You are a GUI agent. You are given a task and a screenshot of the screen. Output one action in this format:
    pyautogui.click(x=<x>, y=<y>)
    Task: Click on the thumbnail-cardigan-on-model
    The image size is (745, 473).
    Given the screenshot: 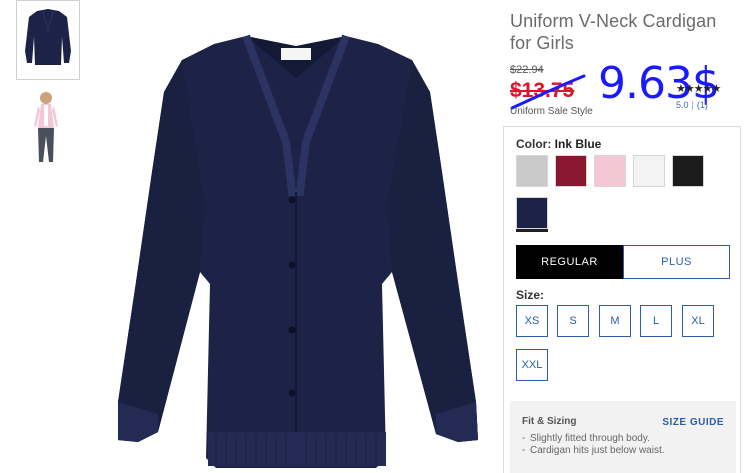 What is the action you would take?
    pyautogui.click(x=48, y=126)
    